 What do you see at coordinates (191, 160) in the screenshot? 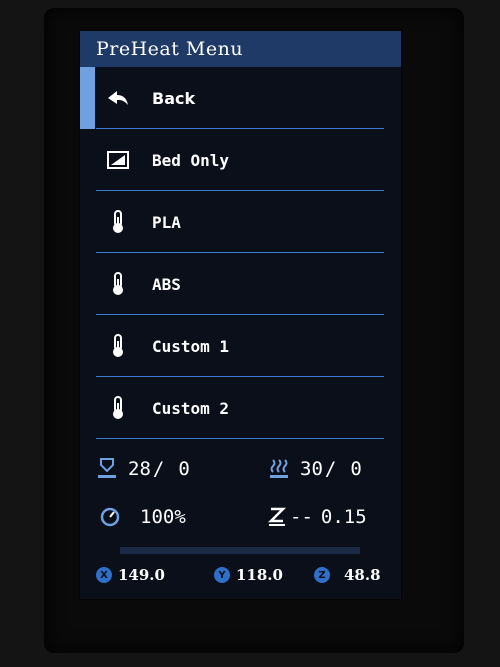
I see `menu-item-label: Bed Only` at bounding box center [191, 160].